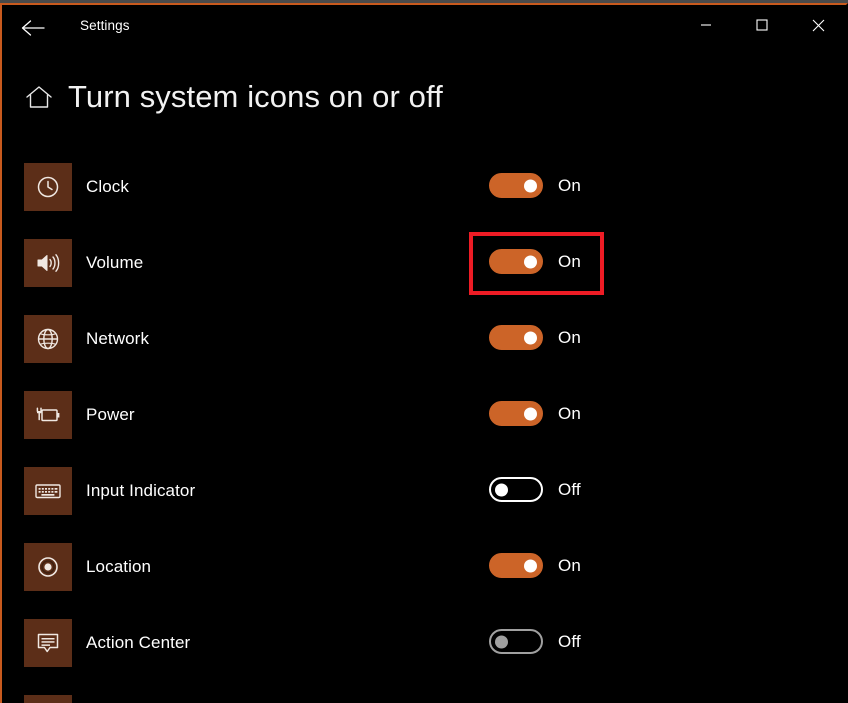 The height and width of the screenshot is (703, 848). What do you see at coordinates (255, 96) in the screenshot?
I see `page-title: Turn system icons on or off` at bounding box center [255, 96].